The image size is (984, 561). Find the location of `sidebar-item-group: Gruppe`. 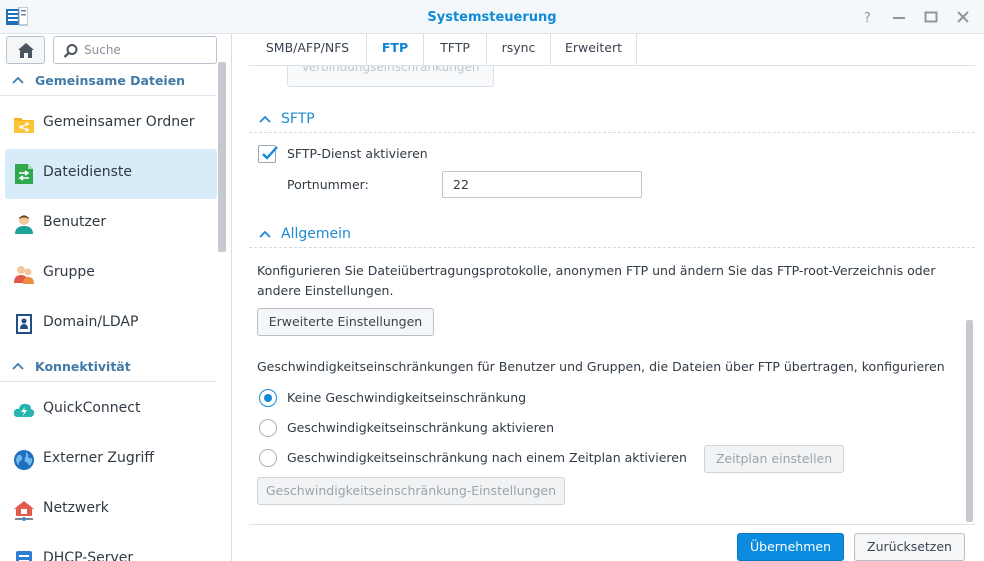

sidebar-item-group: Gruppe is located at coordinates (111, 274).